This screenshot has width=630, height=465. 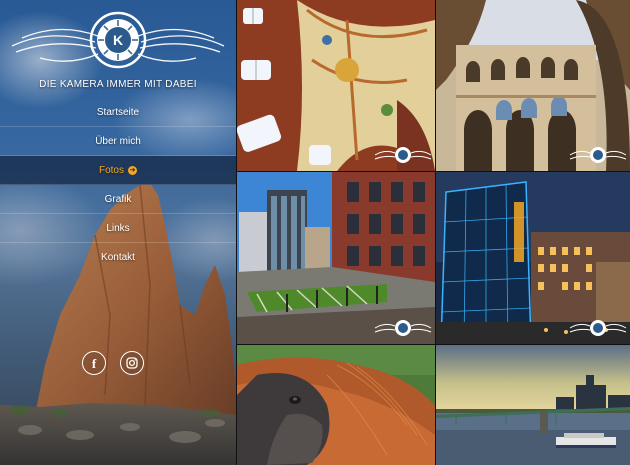 I want to click on facebook-icon: f, so click(x=94, y=363).